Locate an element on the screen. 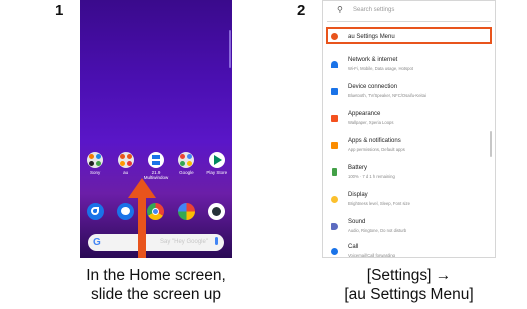 Image resolution: width=527 pixels, height=309 pixels. phone-icon is located at coordinates (95, 211).